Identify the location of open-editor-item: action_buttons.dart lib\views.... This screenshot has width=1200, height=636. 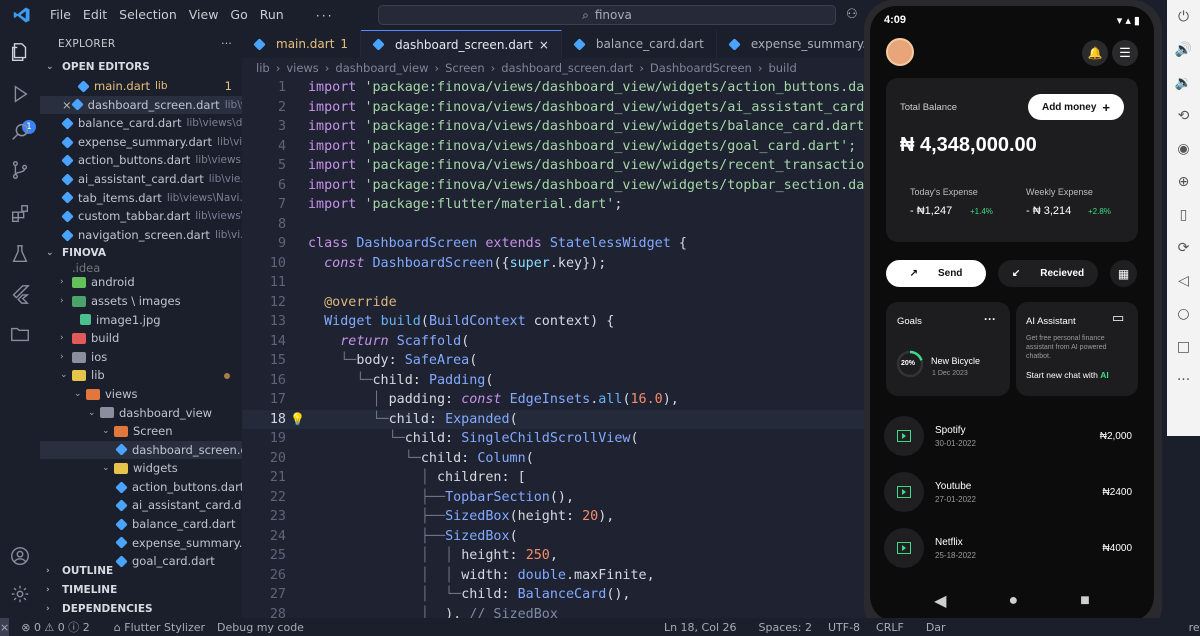
(141, 160).